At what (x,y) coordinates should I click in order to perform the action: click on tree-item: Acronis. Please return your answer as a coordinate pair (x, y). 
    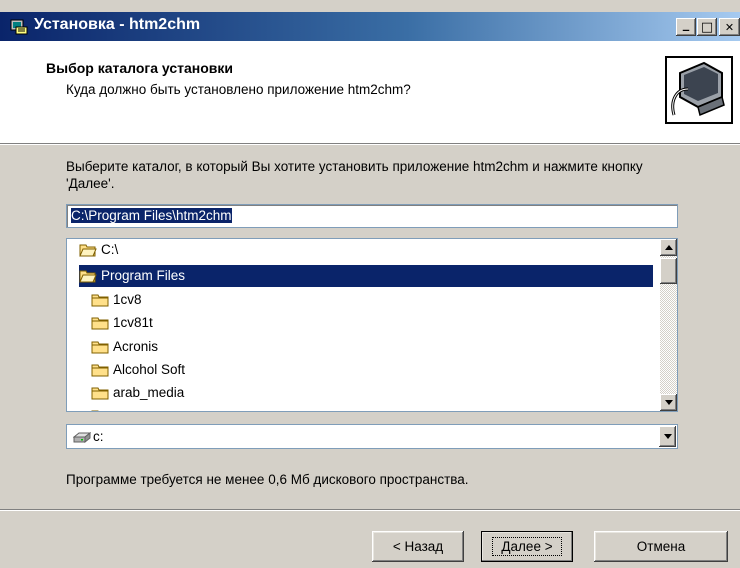
    Looking at the image, I should click on (124, 347).